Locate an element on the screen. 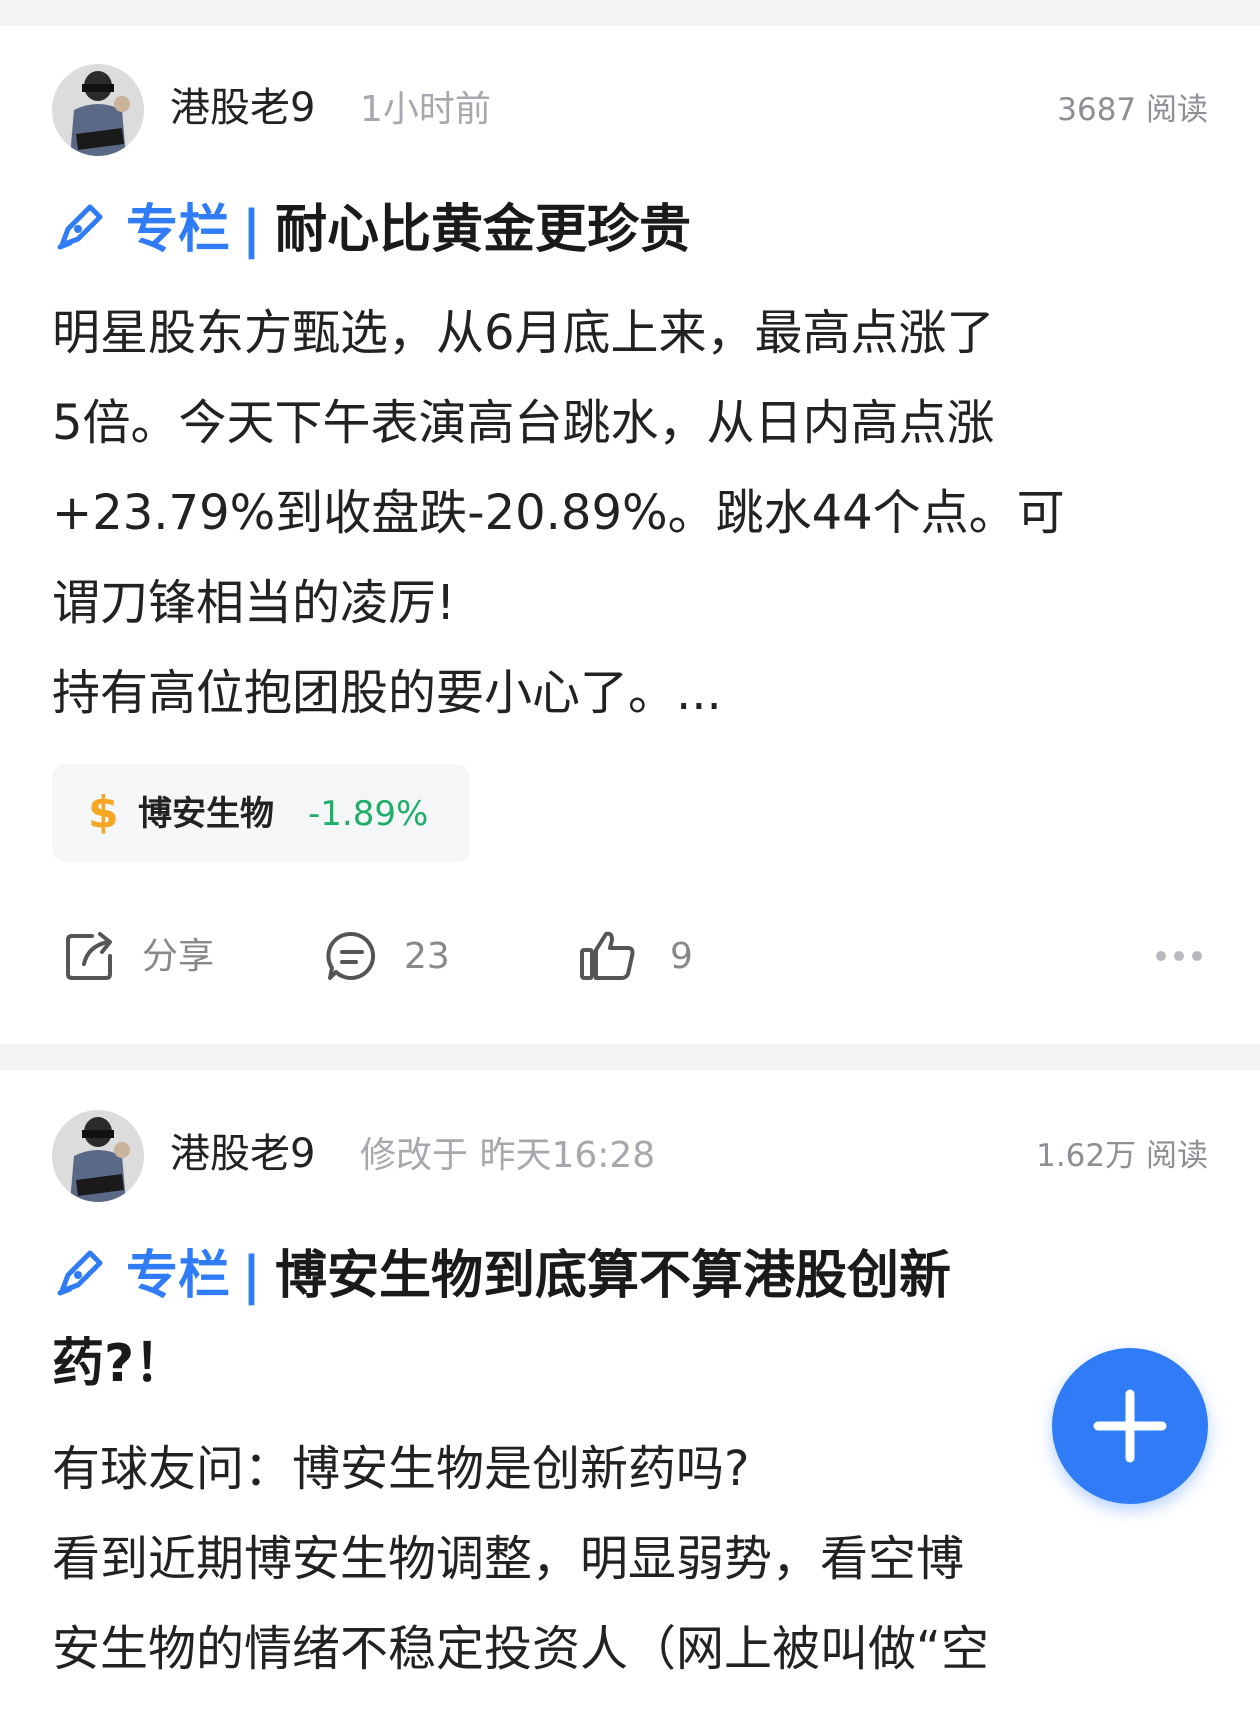 The width and height of the screenshot is (1260, 1711). post-time: 1小时前 is located at coordinates (425, 109).